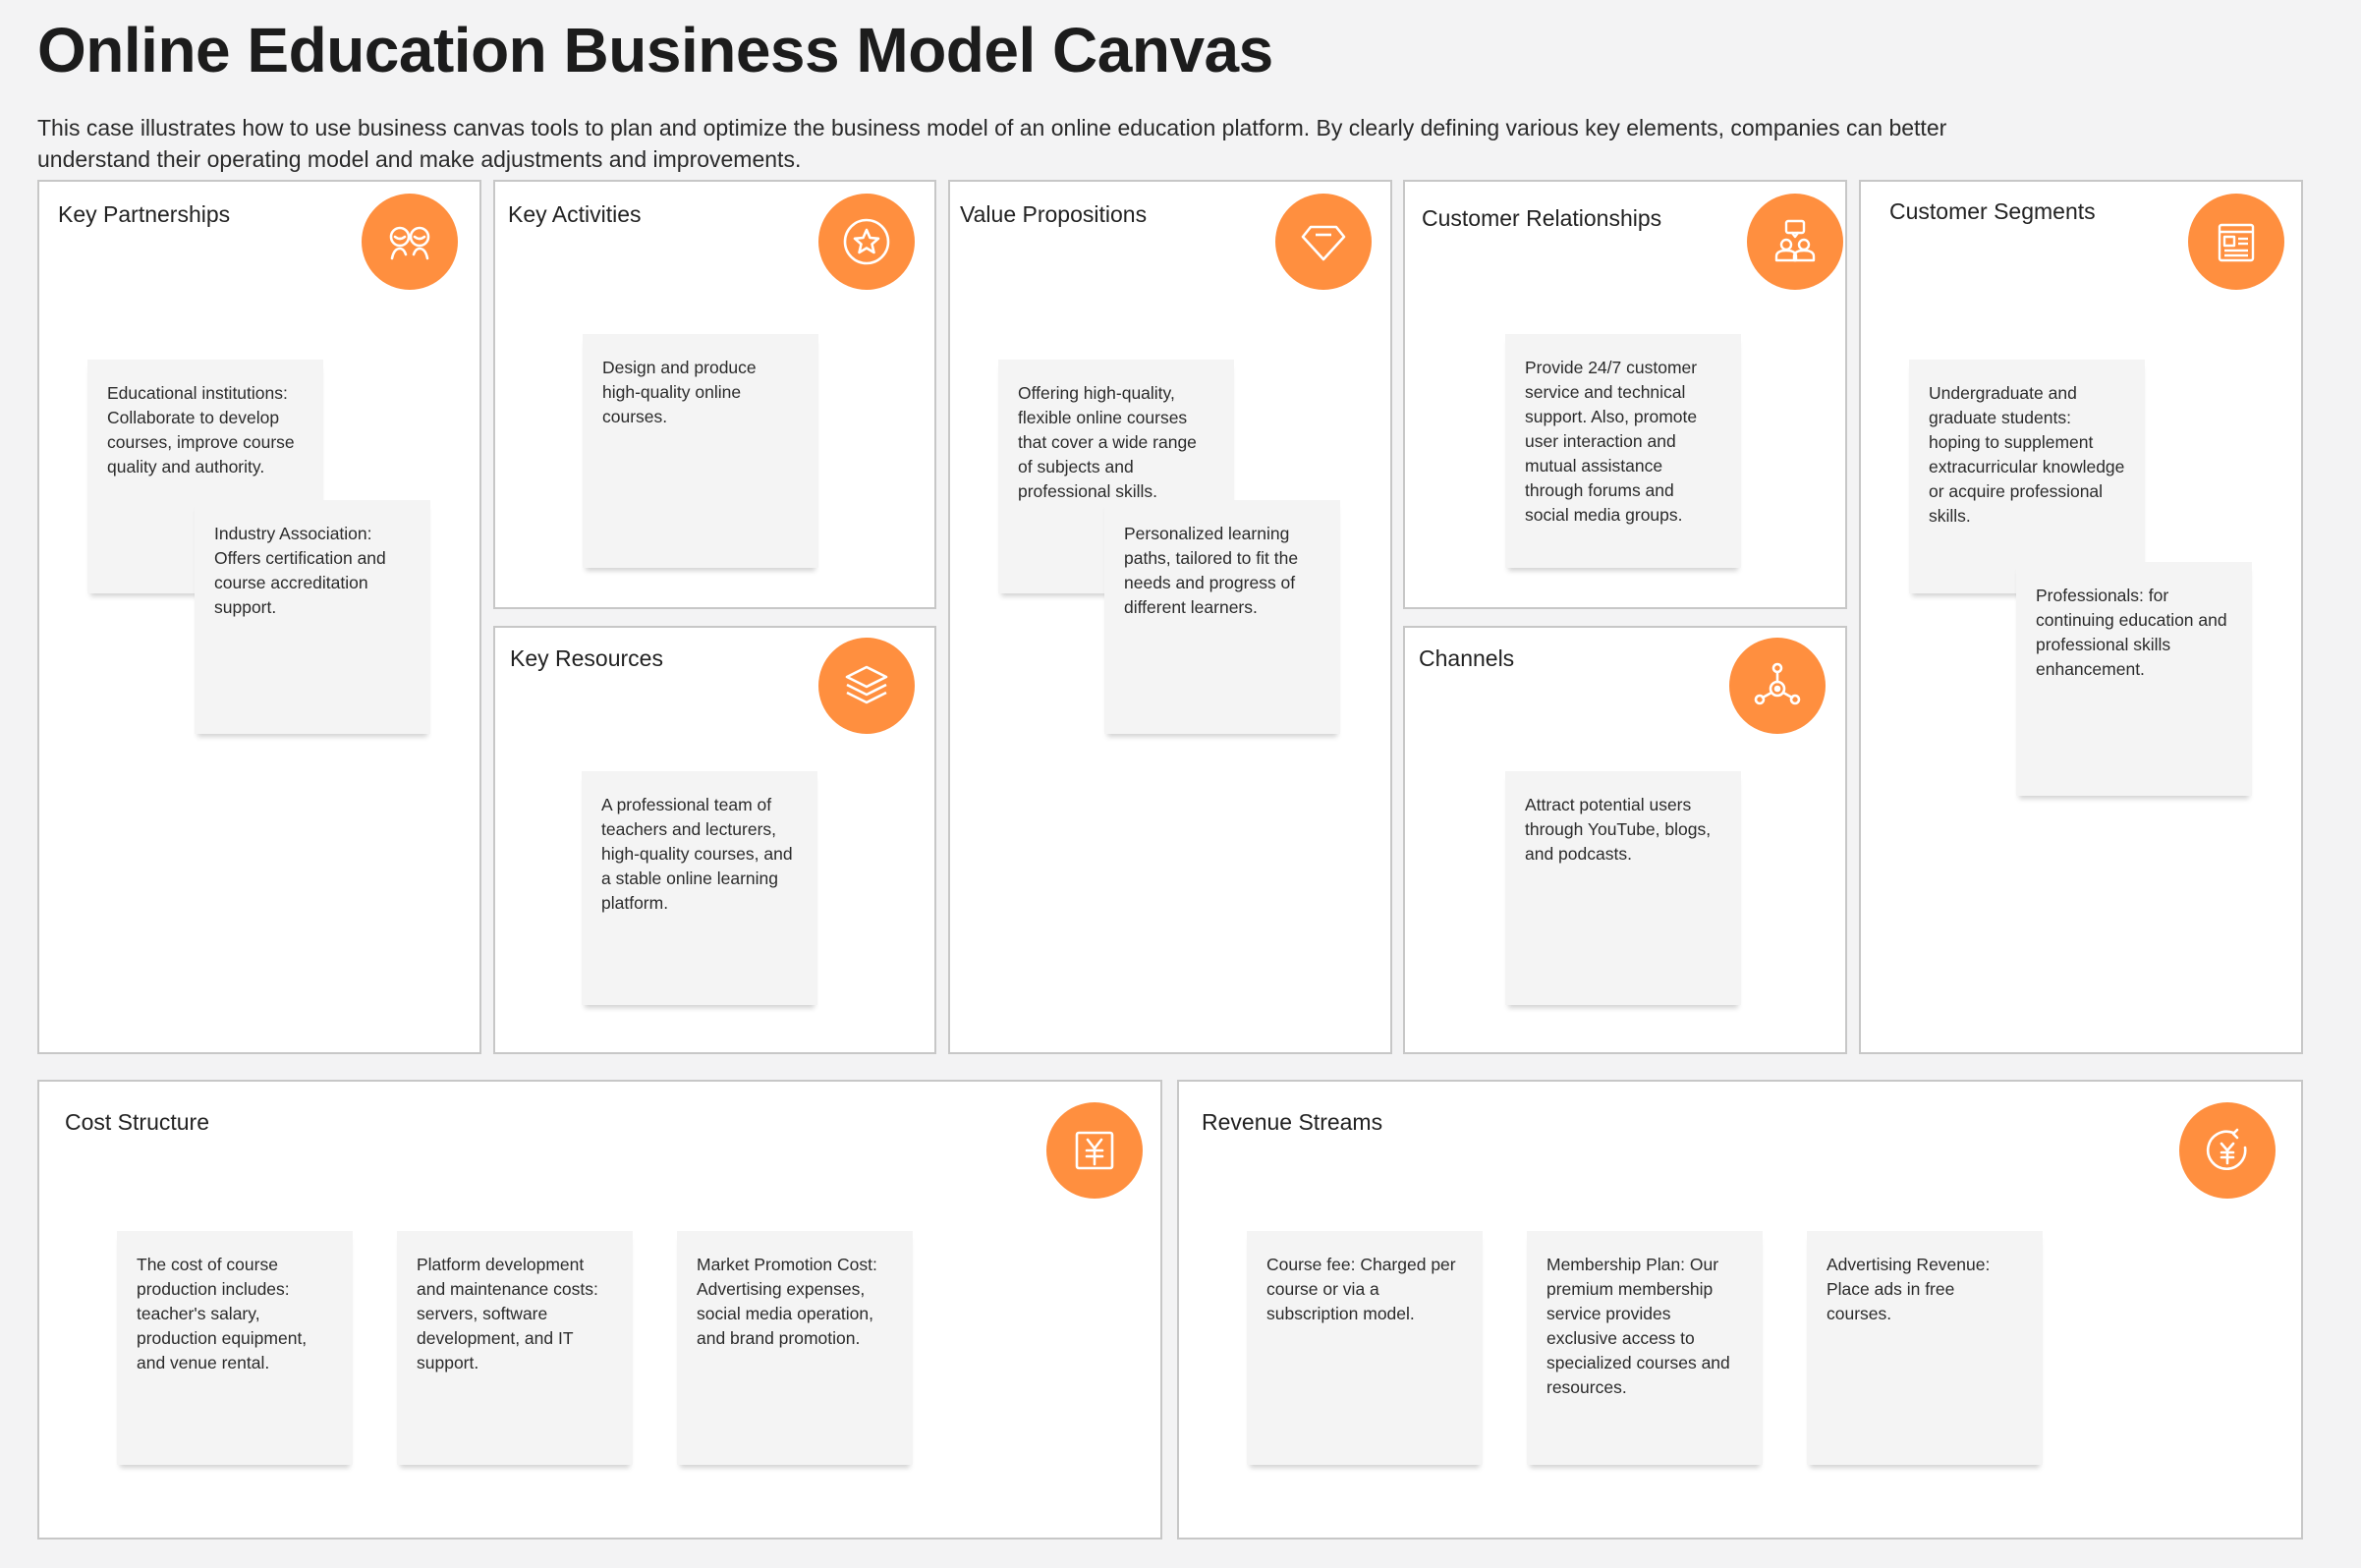 The height and width of the screenshot is (1568, 2361). I want to click on block-title-cost-structure: Cost Structure, so click(137, 1122).